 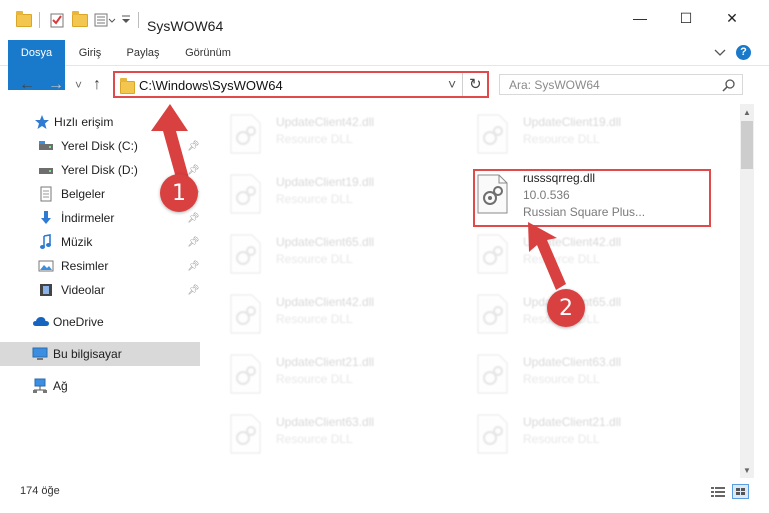 What do you see at coordinates (729, 86) in the screenshot?
I see `search-icon` at bounding box center [729, 86].